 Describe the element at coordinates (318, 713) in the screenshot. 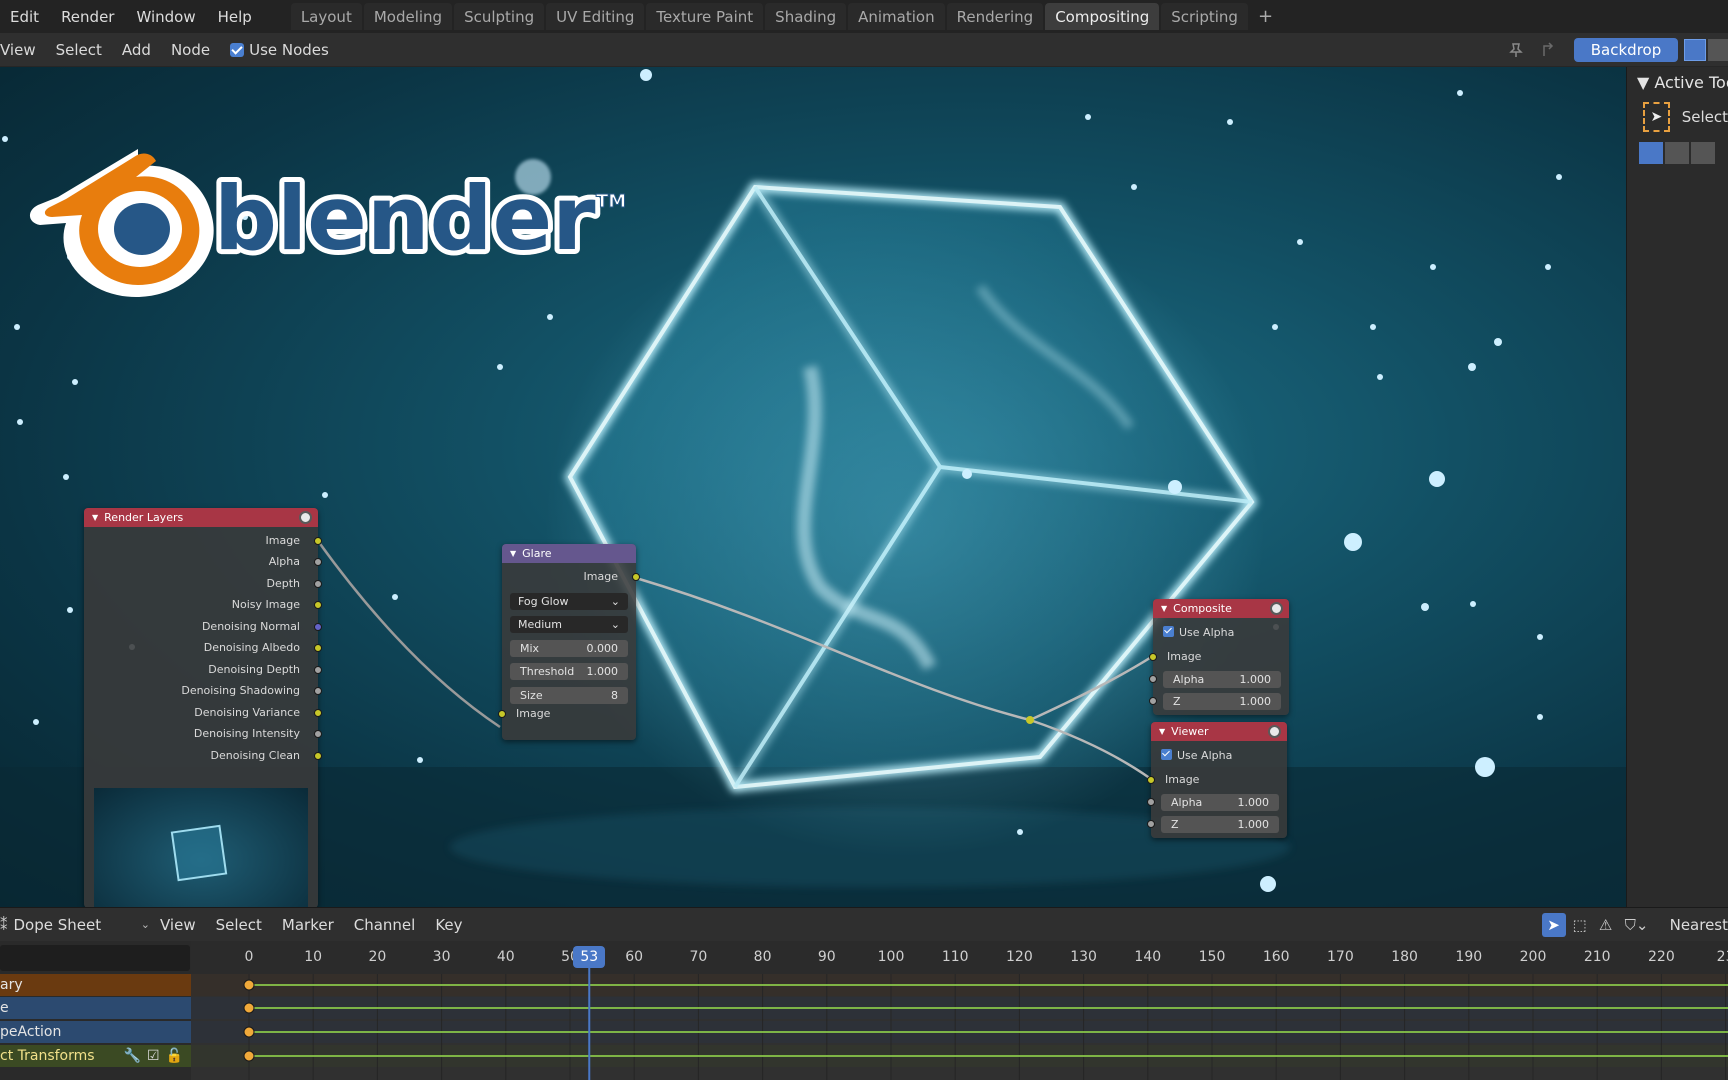

I see `socket-denoising-variance` at that location.